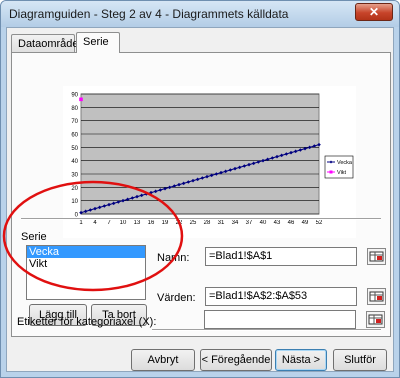  Describe the element at coordinates (86, 252) in the screenshot. I see `series-list-item-vecka: Vecka` at that location.